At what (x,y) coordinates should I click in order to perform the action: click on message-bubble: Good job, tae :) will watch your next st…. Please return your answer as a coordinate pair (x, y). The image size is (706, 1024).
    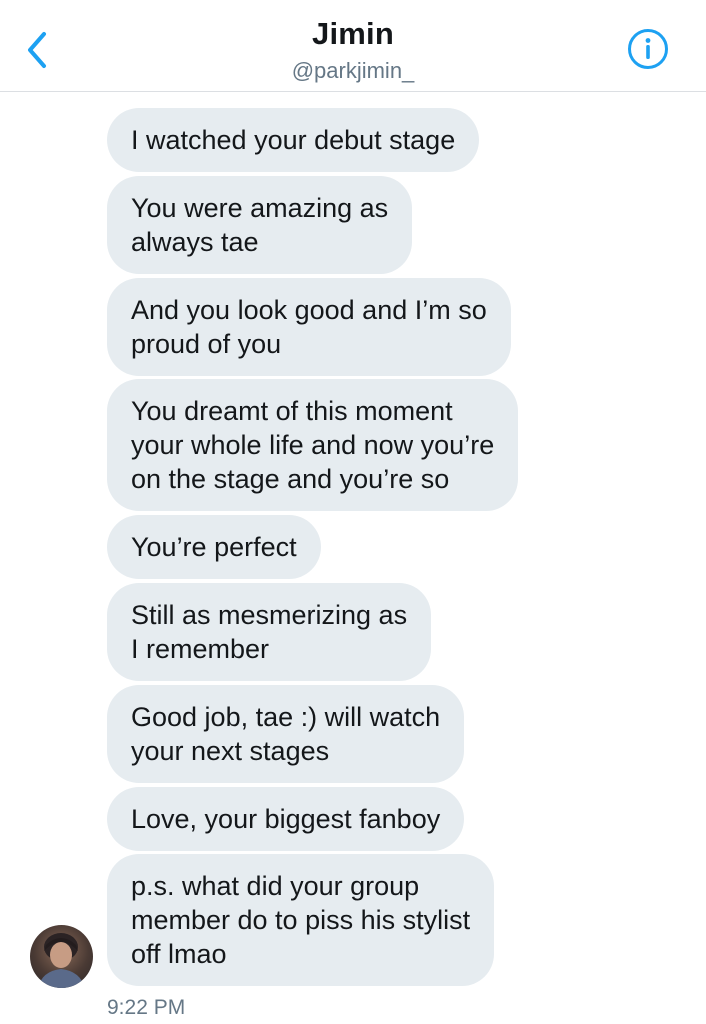
    Looking at the image, I should click on (286, 734).